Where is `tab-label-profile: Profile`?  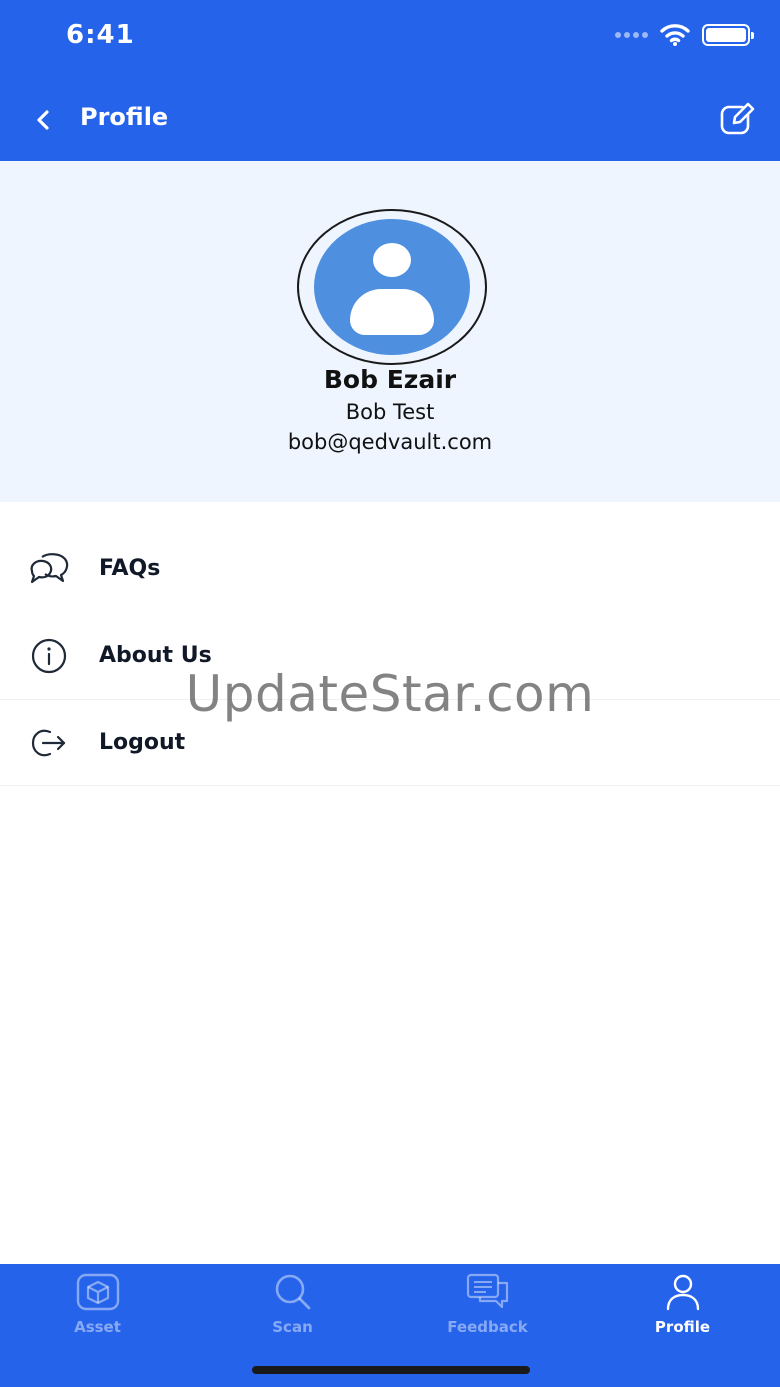 tab-label-profile: Profile is located at coordinates (682, 1327).